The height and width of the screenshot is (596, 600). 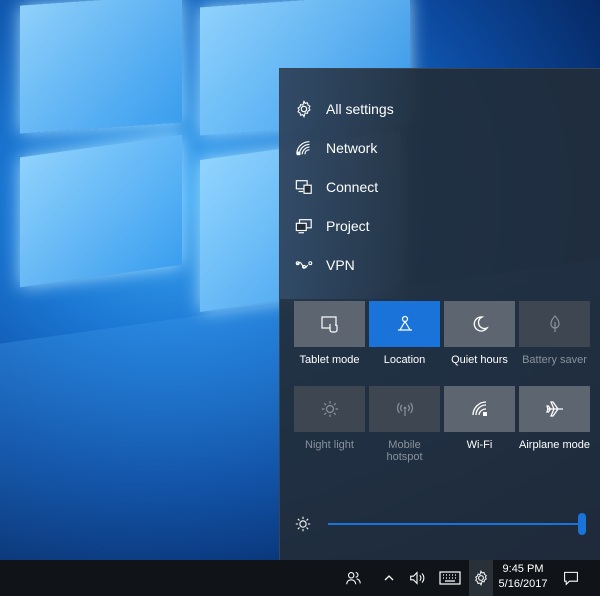 What do you see at coordinates (329, 360) in the screenshot?
I see `tablet-mode-label: Tablet mode` at bounding box center [329, 360].